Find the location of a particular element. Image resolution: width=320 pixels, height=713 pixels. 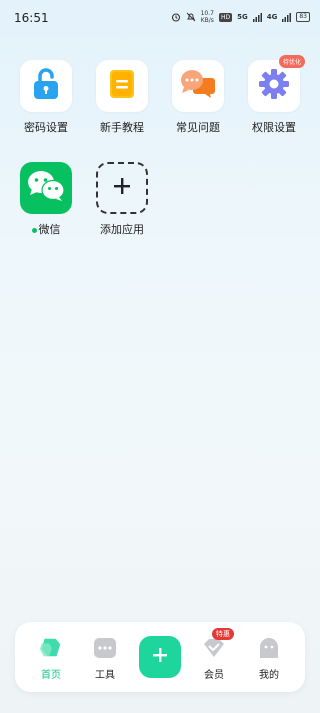

nav-home: 首页 is located at coordinates (51, 658).